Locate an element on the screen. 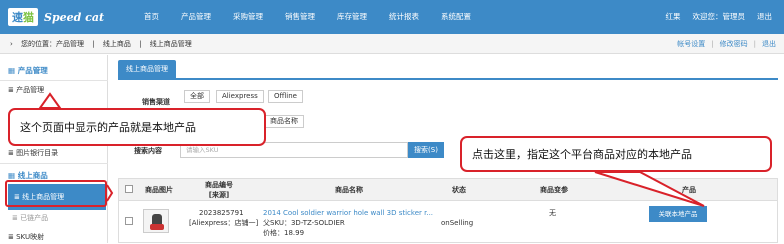 This screenshot has height=244, width=784. arrow-sidebar-pointer is located at coordinates (110, 193).